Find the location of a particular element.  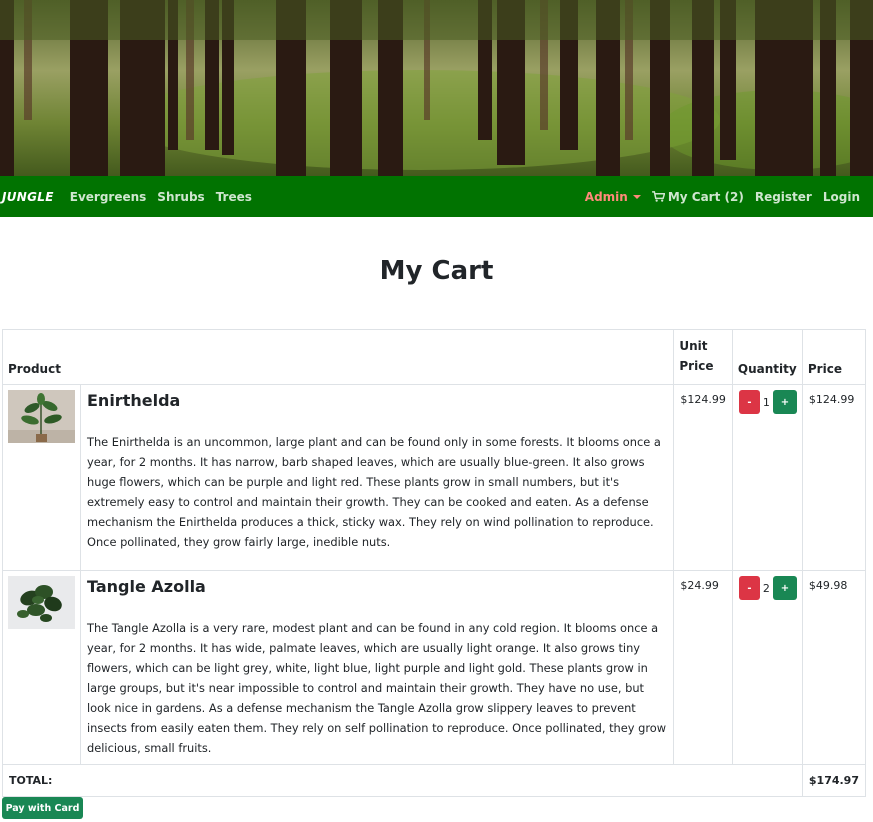

cart-table-header-row: Product Unit Price Quantity Price is located at coordinates (434, 357).